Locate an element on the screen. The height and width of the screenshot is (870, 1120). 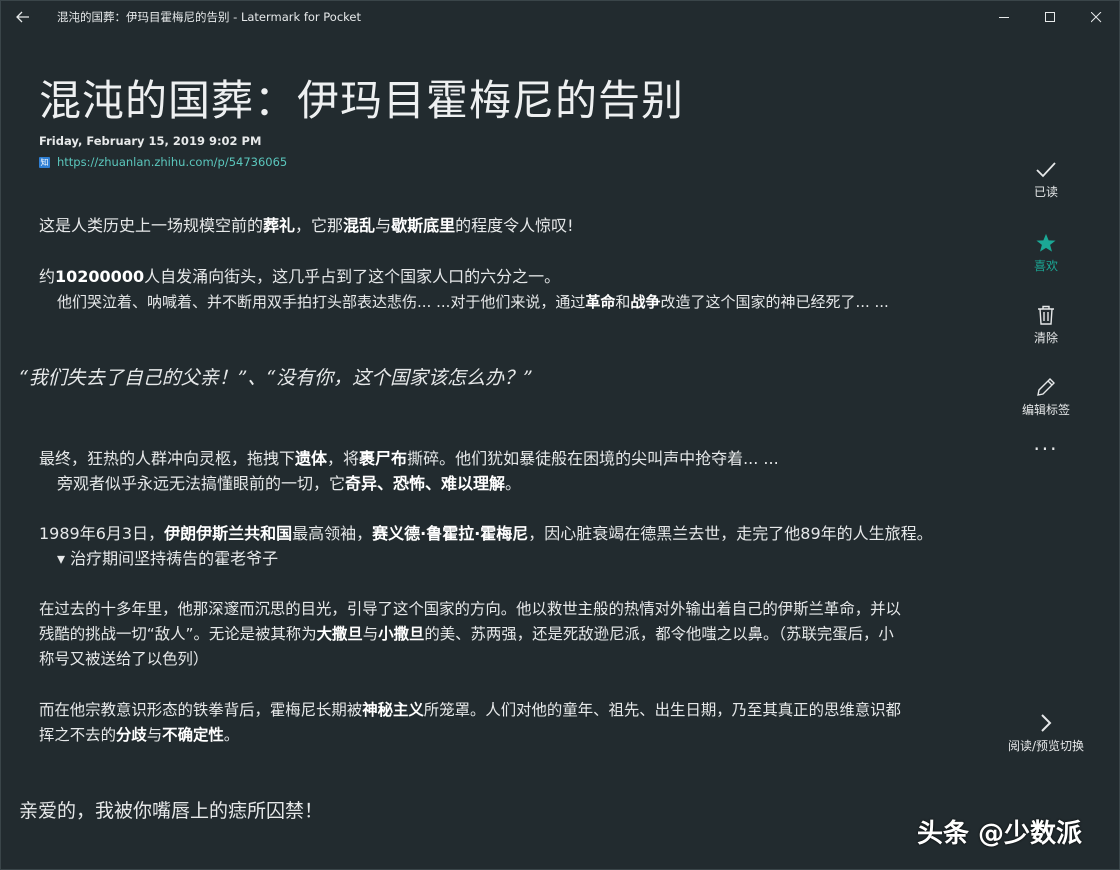
pencil-icon is located at coordinates (1046, 387).